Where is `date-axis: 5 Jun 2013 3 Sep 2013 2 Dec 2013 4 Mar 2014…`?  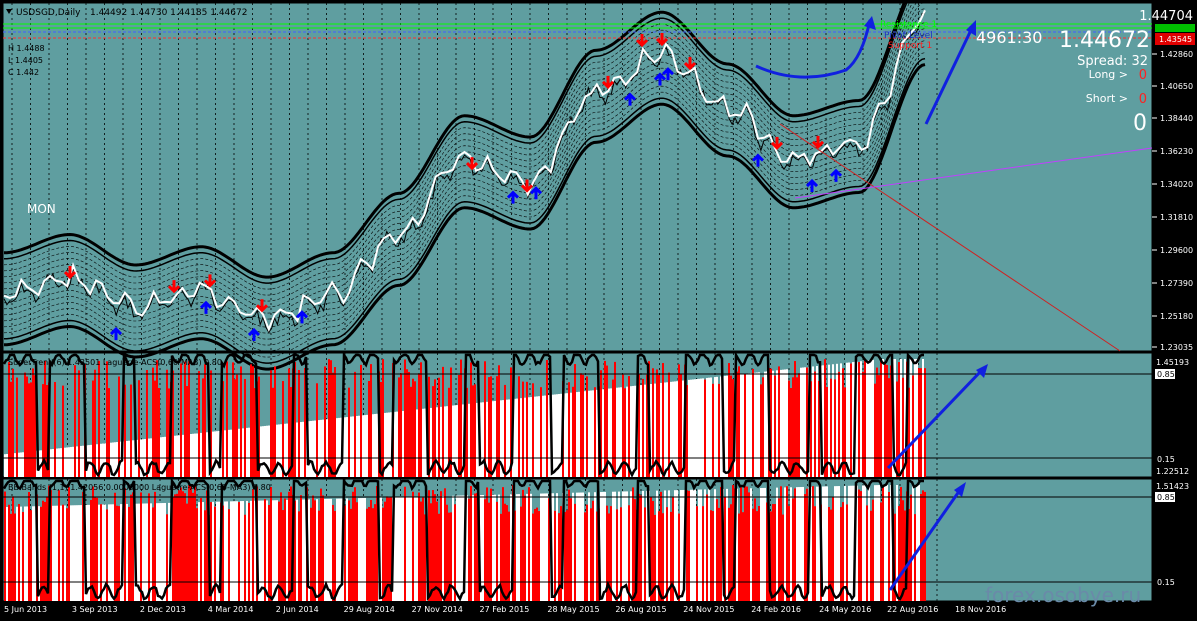 date-axis: 5 Jun 2013 3 Sep 2013 2 Dec 2013 4 Mar 2014… is located at coordinates (505, 609).